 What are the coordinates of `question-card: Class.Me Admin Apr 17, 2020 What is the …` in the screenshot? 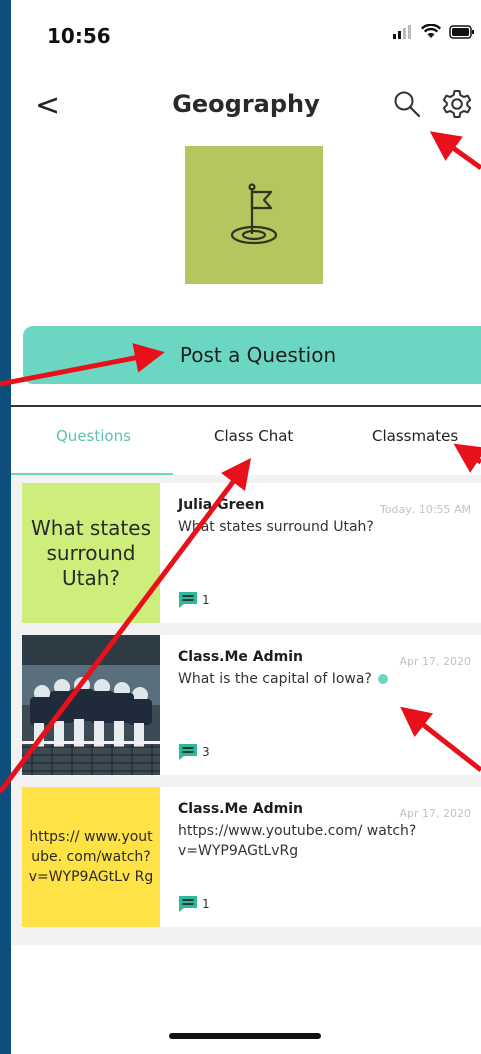 It's located at (251, 705).